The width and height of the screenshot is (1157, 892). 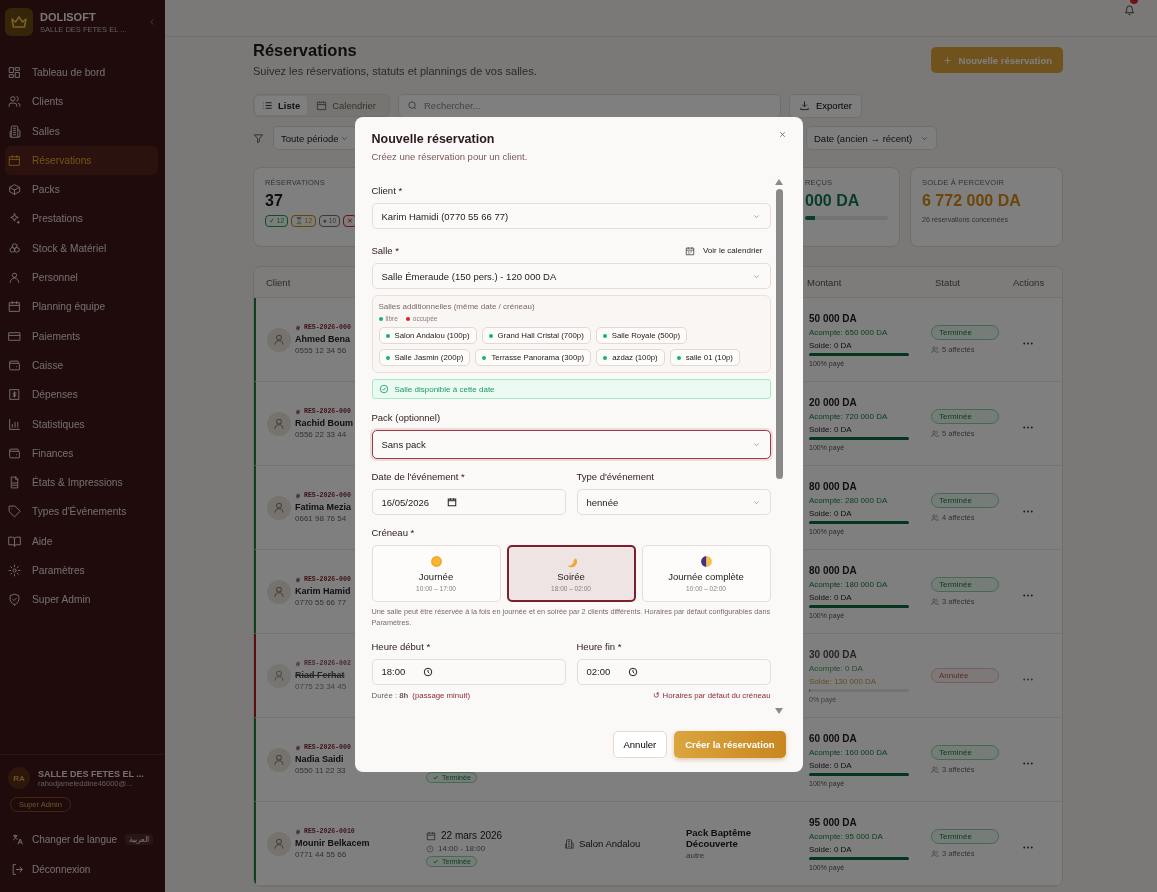 What do you see at coordinates (393, 532) in the screenshot?
I see `field-label: Créneau *` at bounding box center [393, 532].